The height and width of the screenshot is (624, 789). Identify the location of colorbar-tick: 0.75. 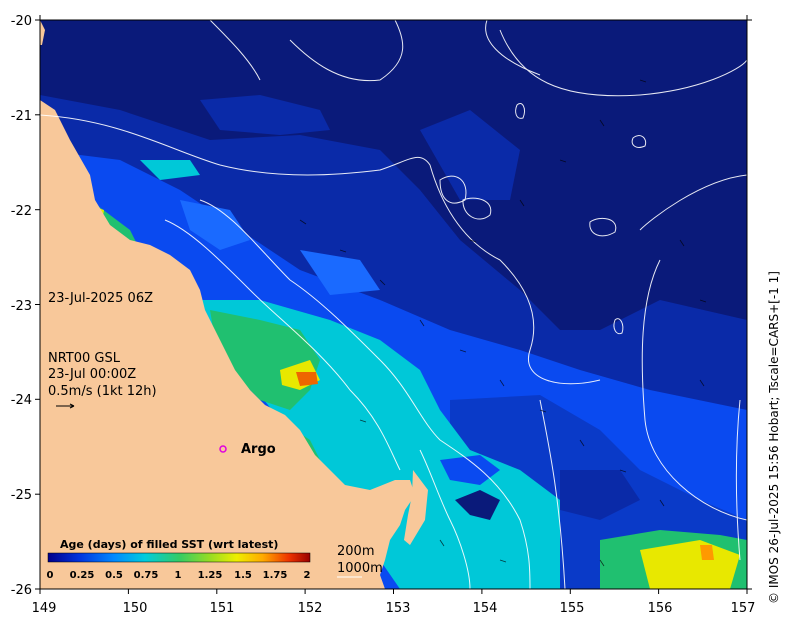
(146, 575).